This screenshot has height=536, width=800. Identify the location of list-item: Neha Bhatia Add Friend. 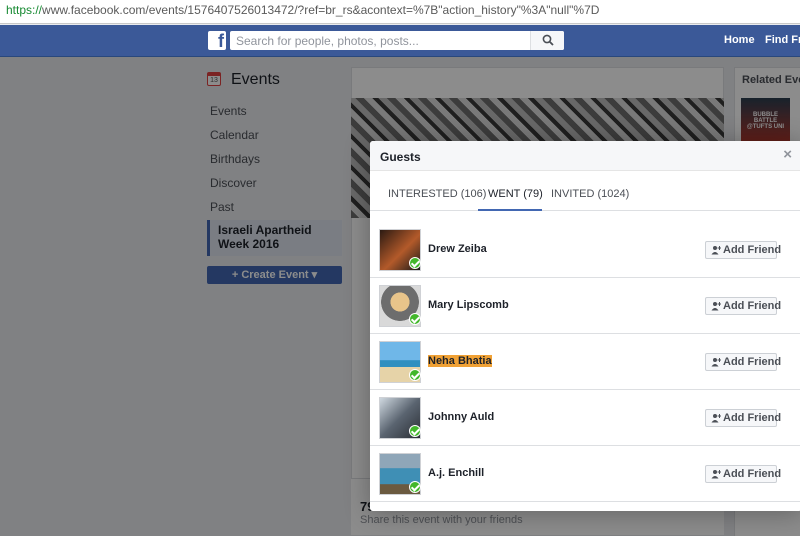
(585, 362).